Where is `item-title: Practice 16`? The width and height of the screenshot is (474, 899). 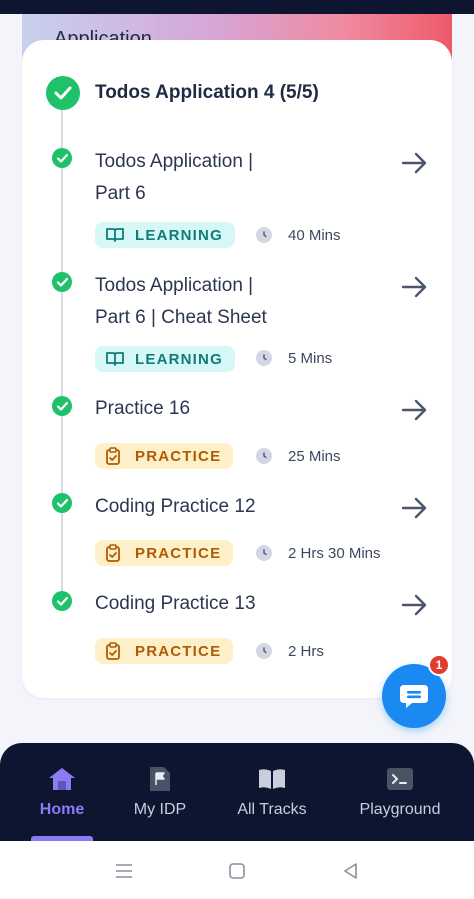 item-title: Practice 16 is located at coordinates (235, 409).